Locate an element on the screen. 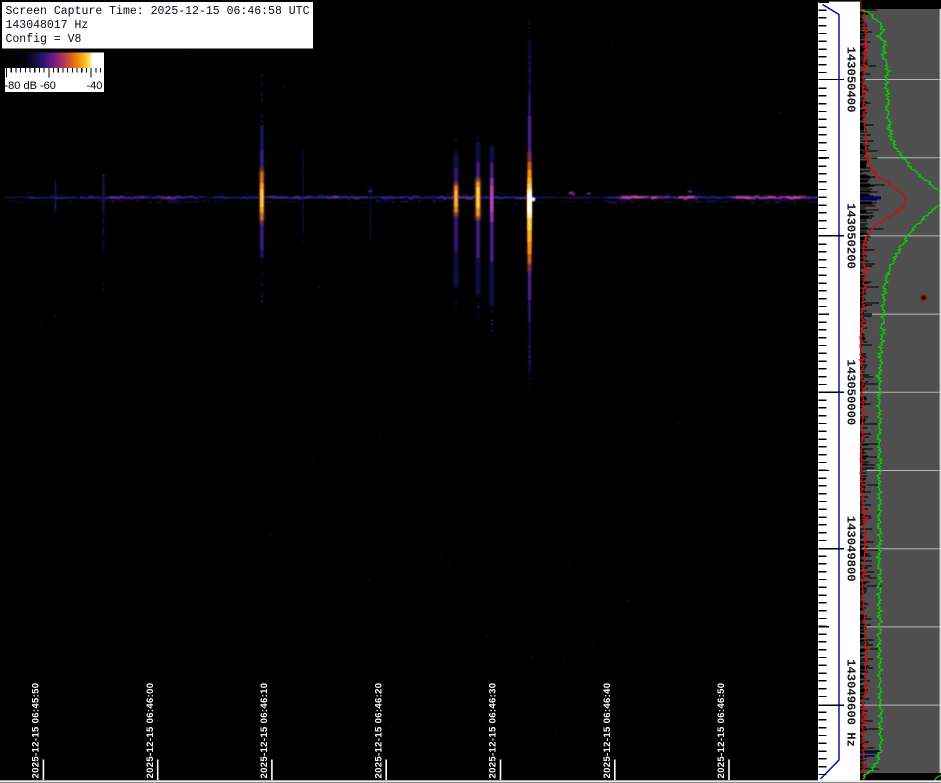 This screenshot has height=783, width=941. svg-text: -80 dB -60 is located at coordinates (30, 86).